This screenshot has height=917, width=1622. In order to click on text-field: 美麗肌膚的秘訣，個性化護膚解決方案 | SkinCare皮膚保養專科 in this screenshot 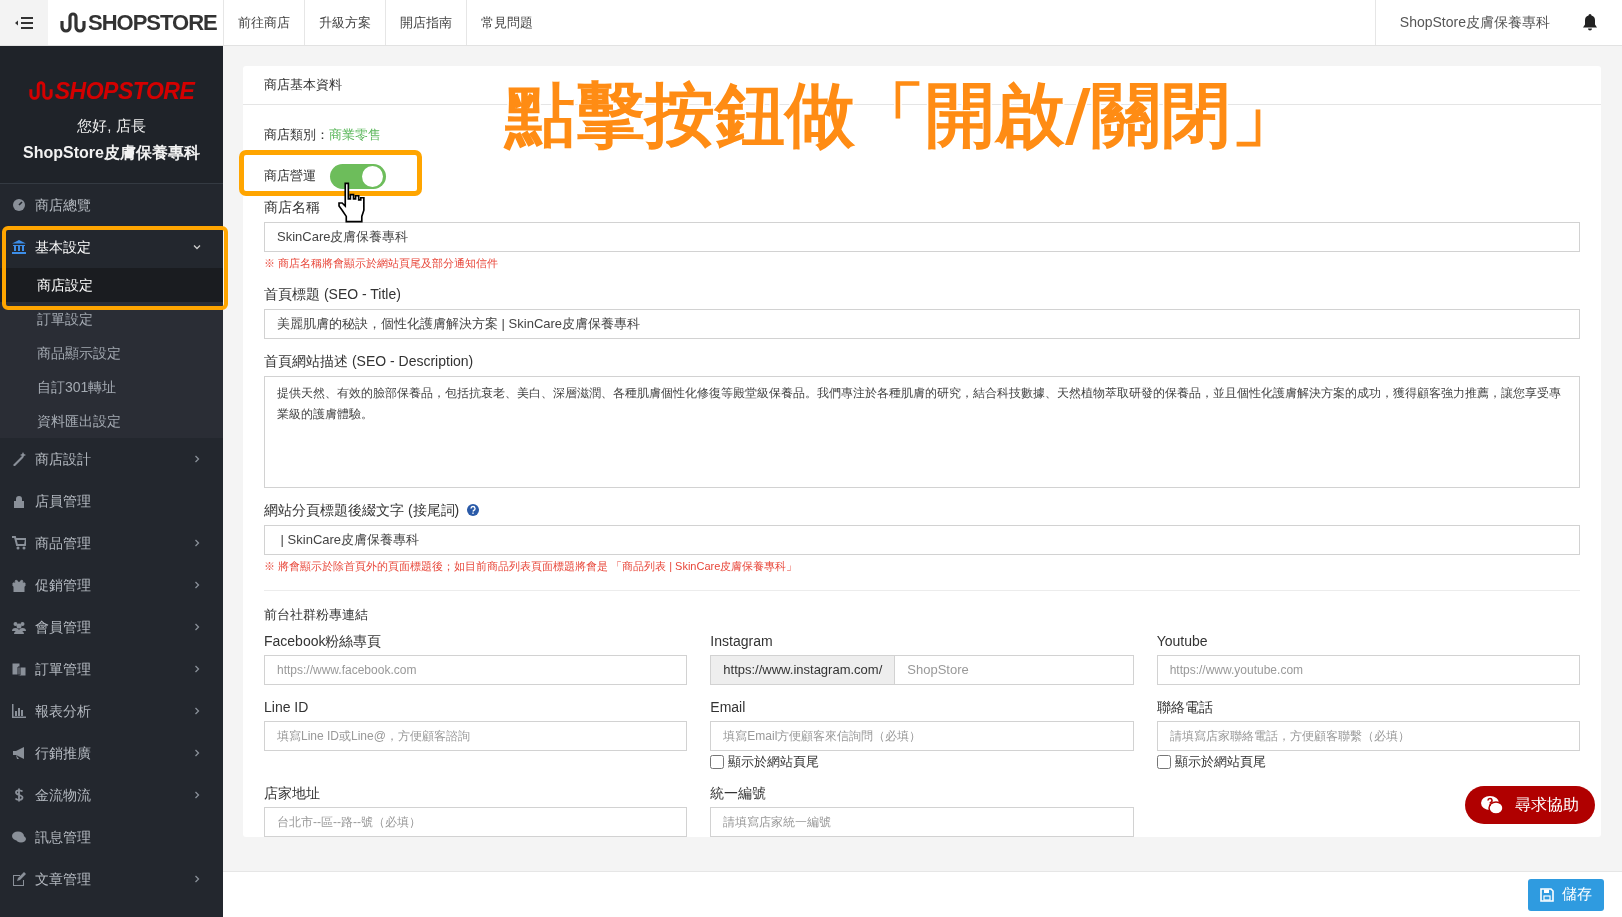, I will do `click(922, 323)`.